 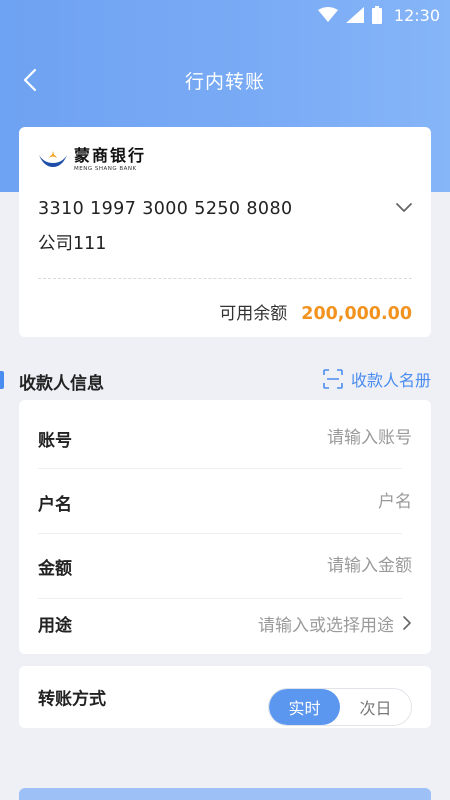 I want to click on name-label: 户名, so click(x=55, y=504).